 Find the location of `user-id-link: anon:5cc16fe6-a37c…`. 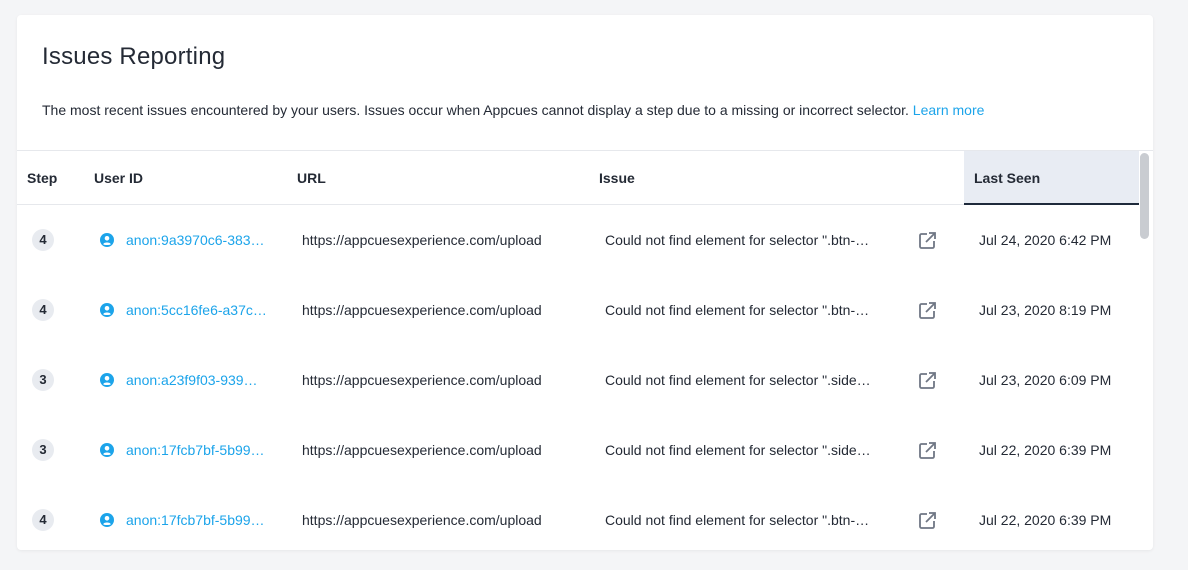

user-id-link: anon:5cc16fe6-a37c… is located at coordinates (201, 310).